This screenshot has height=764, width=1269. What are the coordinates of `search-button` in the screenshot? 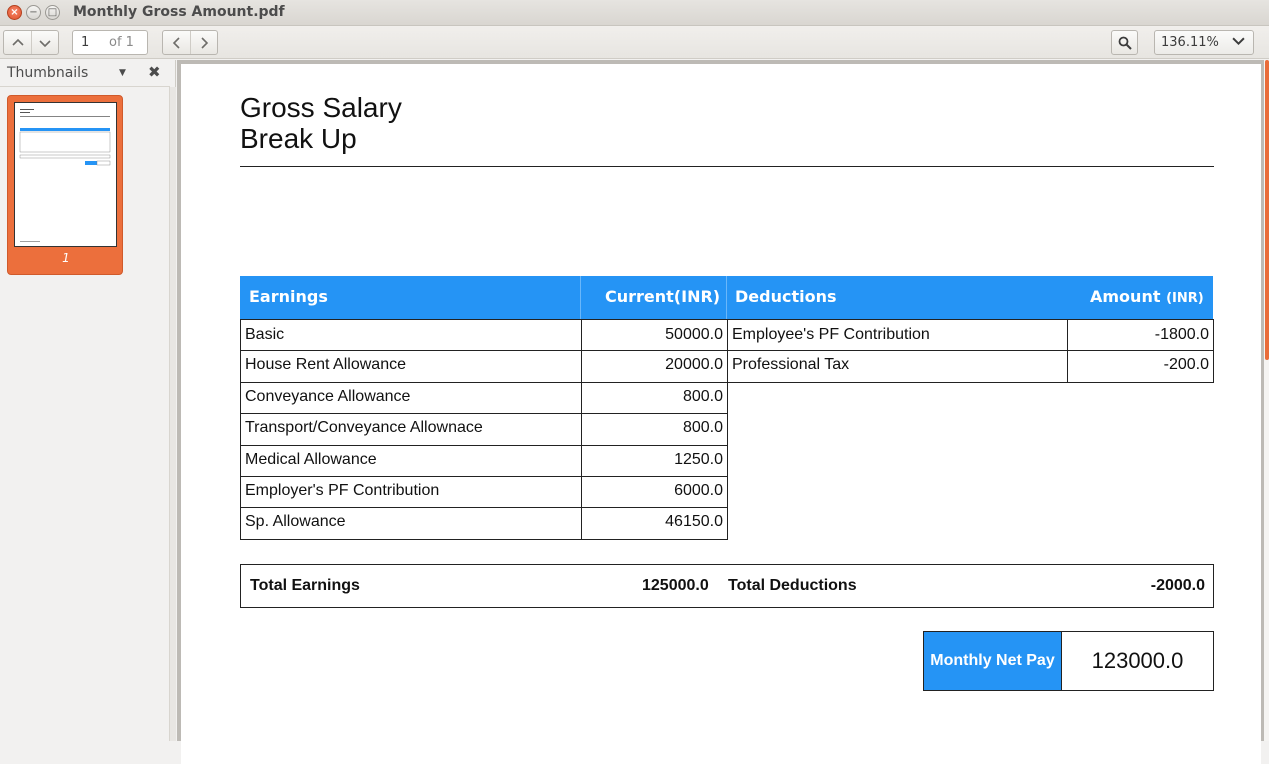 It's located at (1124, 42).